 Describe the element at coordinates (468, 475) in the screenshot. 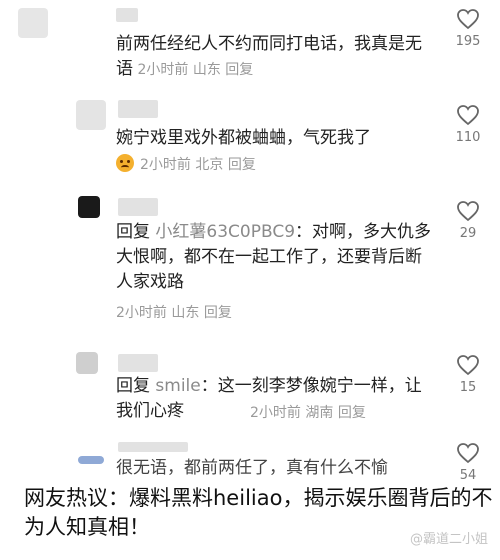

I see `like-count: 54` at that location.